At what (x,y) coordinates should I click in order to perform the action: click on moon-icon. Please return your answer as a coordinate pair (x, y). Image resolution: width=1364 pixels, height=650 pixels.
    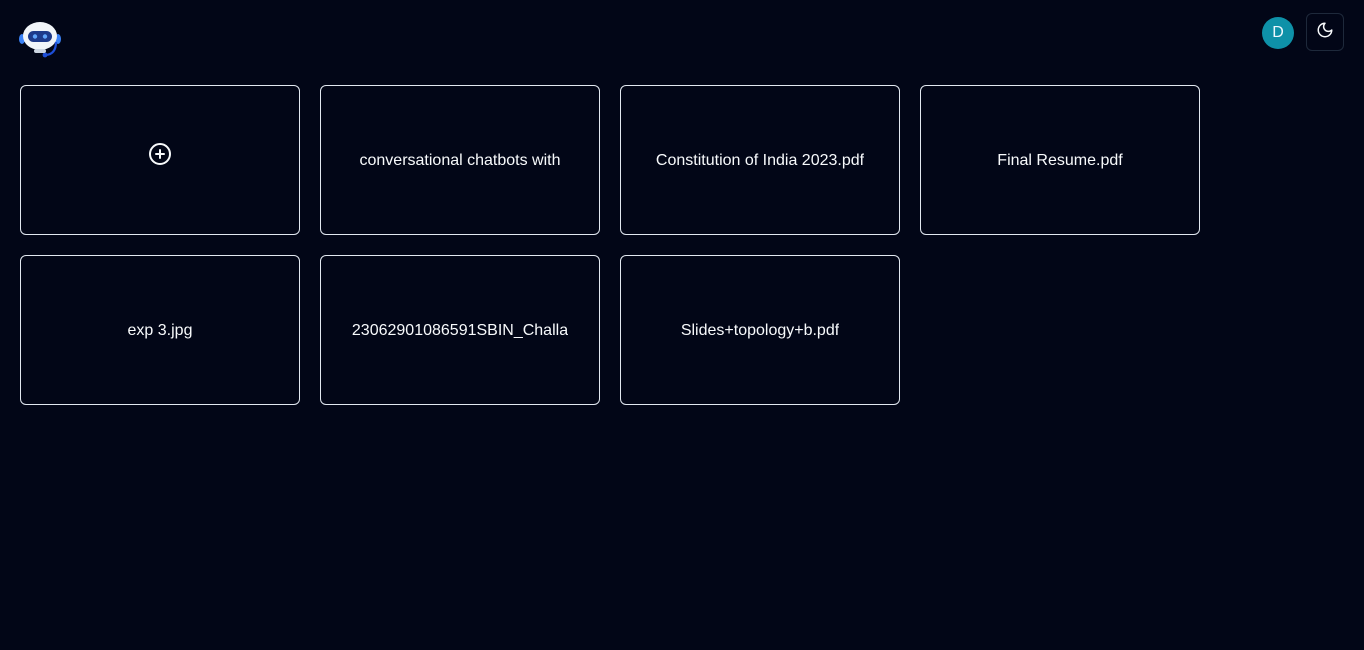
    Looking at the image, I should click on (1325, 32).